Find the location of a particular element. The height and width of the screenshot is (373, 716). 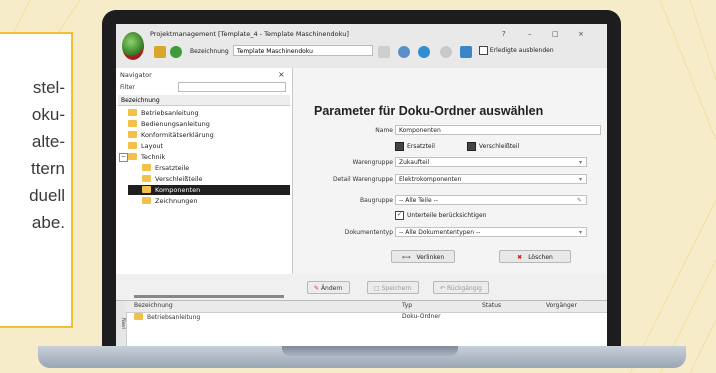

detail-warengruppe-select: Elektrokomponenten ▾ is located at coordinates (491, 179).